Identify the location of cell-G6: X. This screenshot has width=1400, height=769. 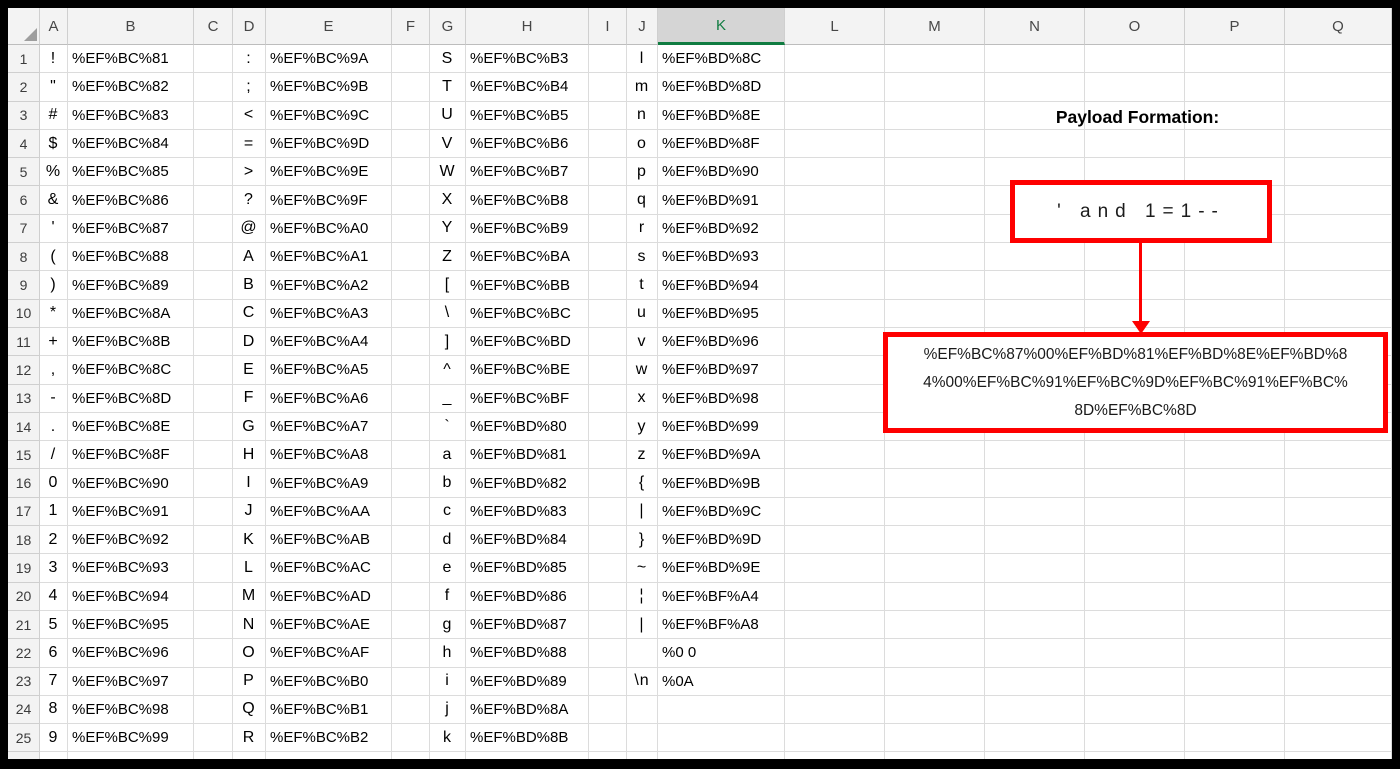
(448, 200).